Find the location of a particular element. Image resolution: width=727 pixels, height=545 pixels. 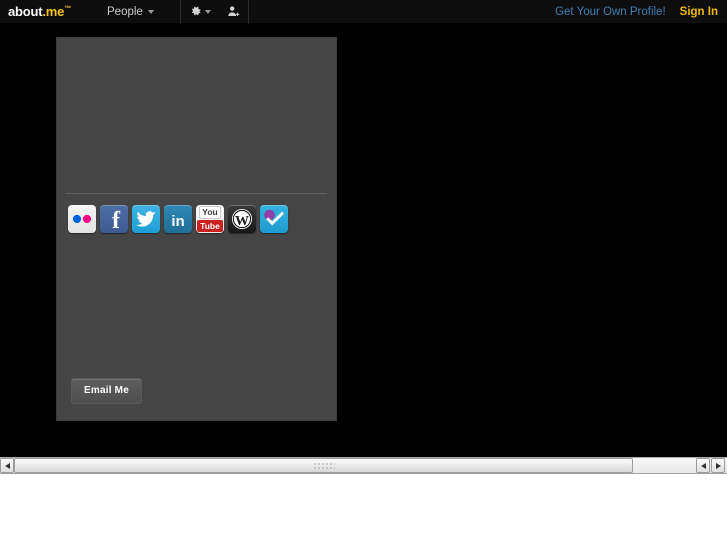

arrow-right-icon is located at coordinates (718, 465).